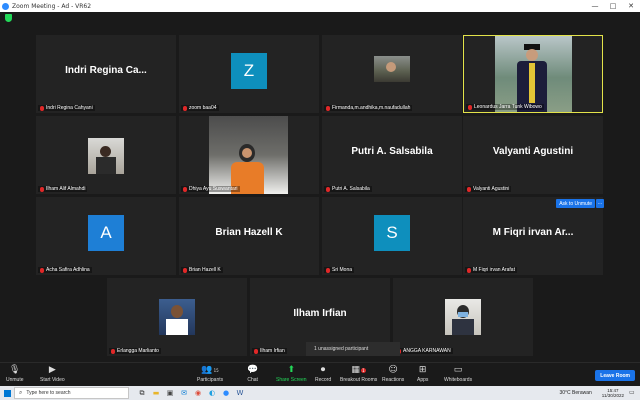  I want to click on participant-label: Putri A. Salsabila, so click(348, 189).